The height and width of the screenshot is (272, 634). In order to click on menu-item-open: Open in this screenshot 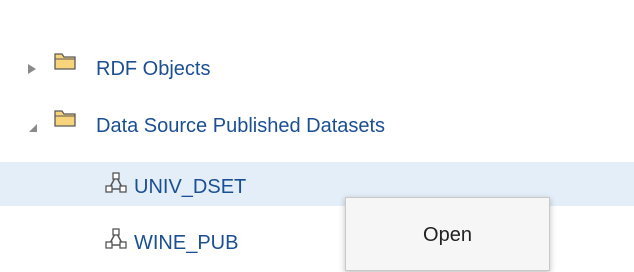, I will do `click(447, 235)`.